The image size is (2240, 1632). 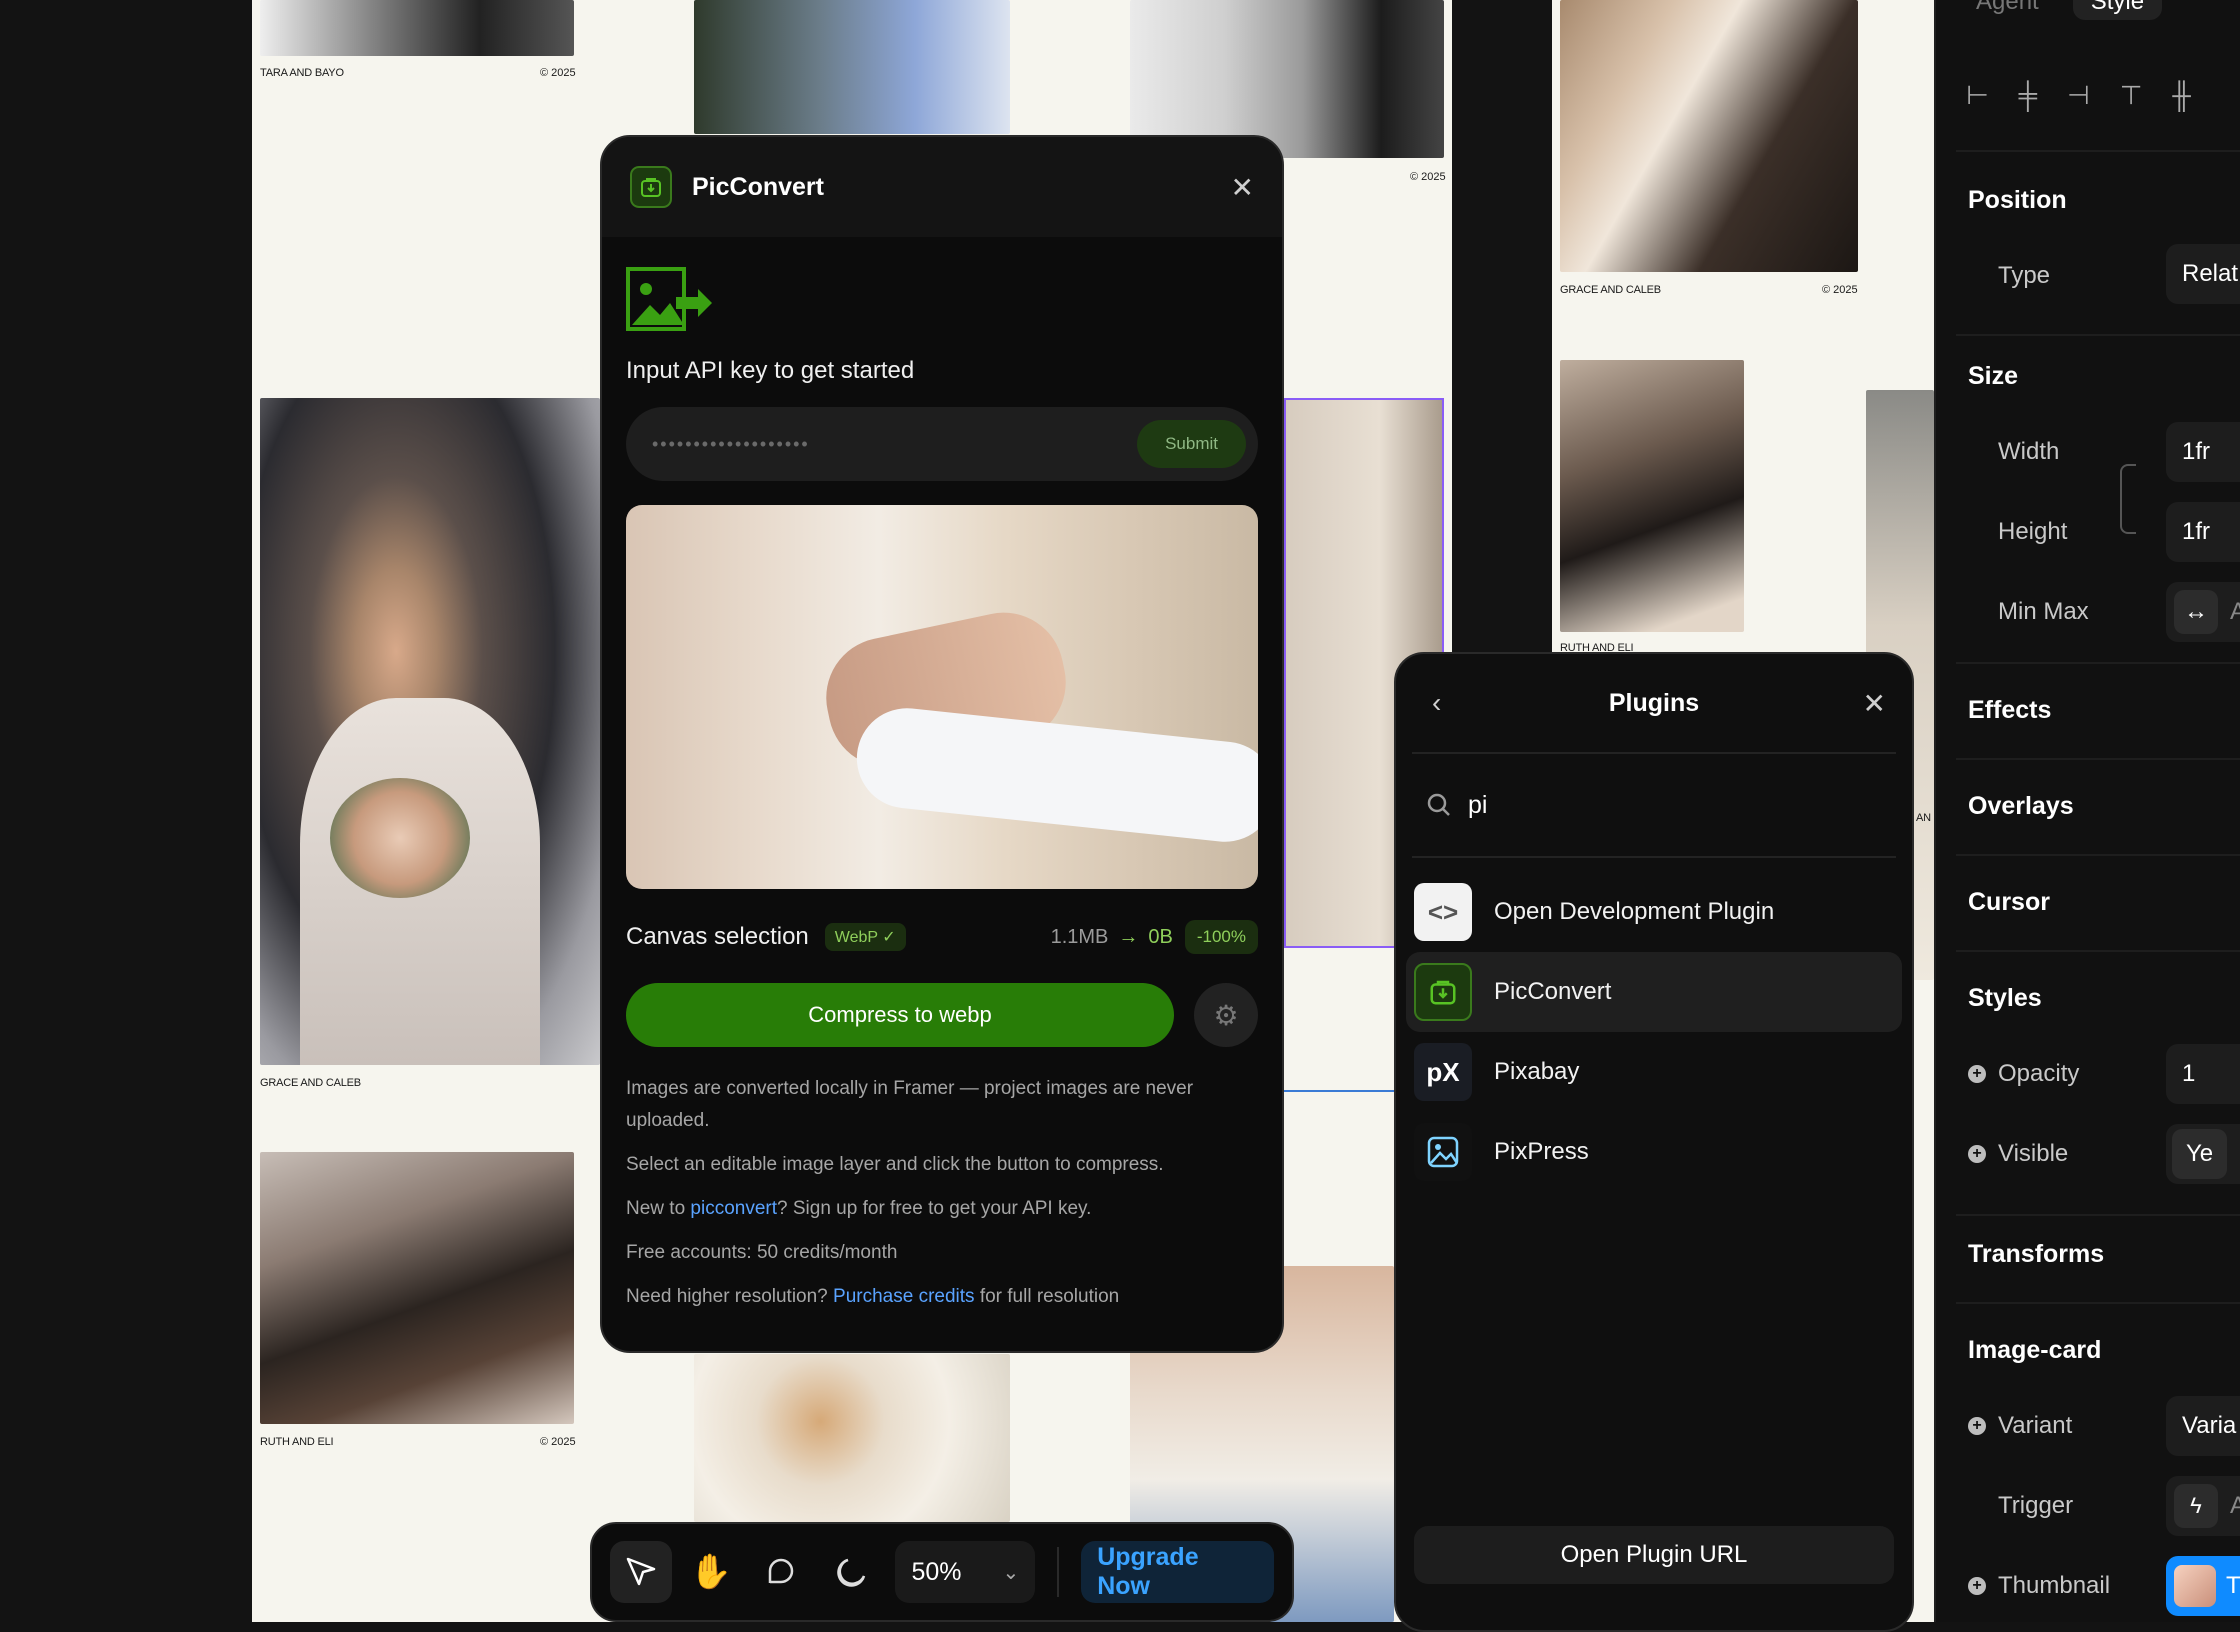 What do you see at coordinates (2203, 1074) in the screenshot?
I see `opacity-input: 1` at bounding box center [2203, 1074].